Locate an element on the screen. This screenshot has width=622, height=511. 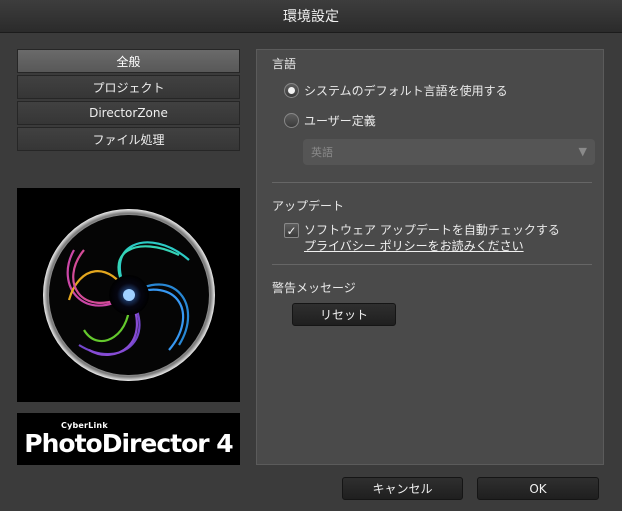
cancel-button-label: キャンセル is located at coordinates (402, 489).